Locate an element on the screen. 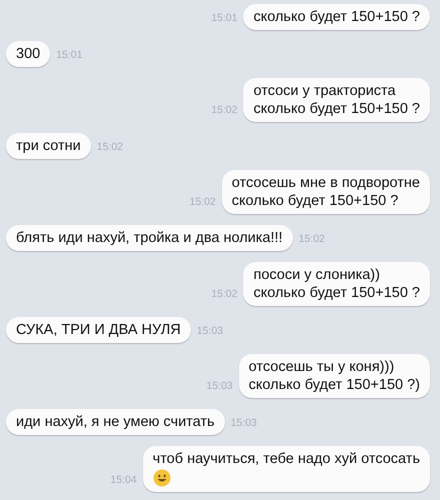 This screenshot has width=440, height=500. message-text: пососи у слоника)) is located at coordinates (317, 275).